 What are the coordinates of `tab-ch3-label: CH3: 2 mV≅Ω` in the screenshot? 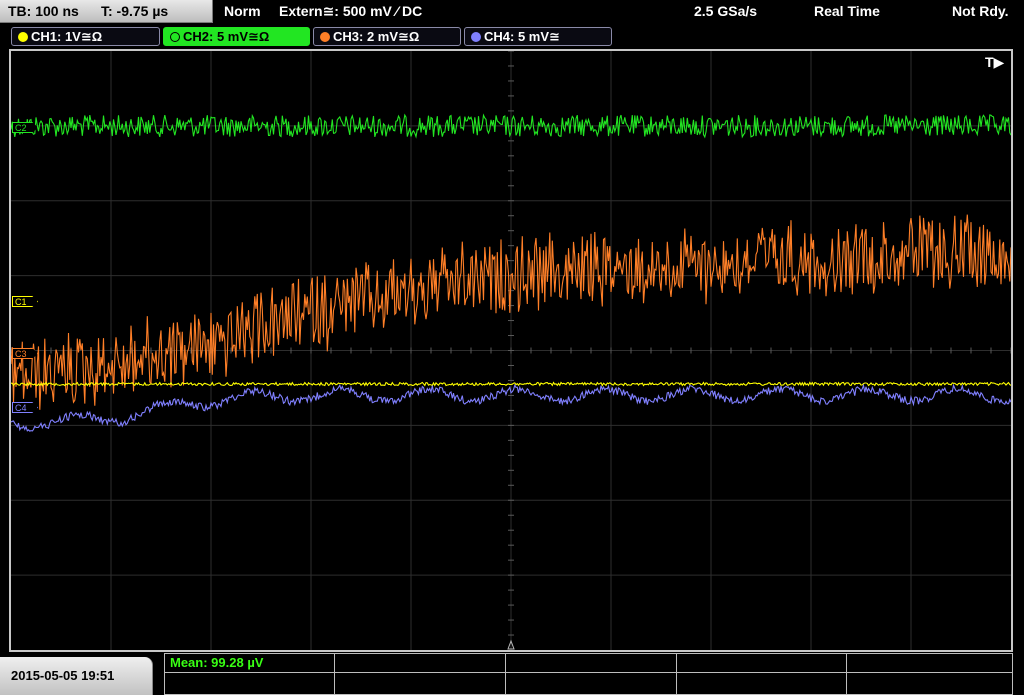 It's located at (376, 36).